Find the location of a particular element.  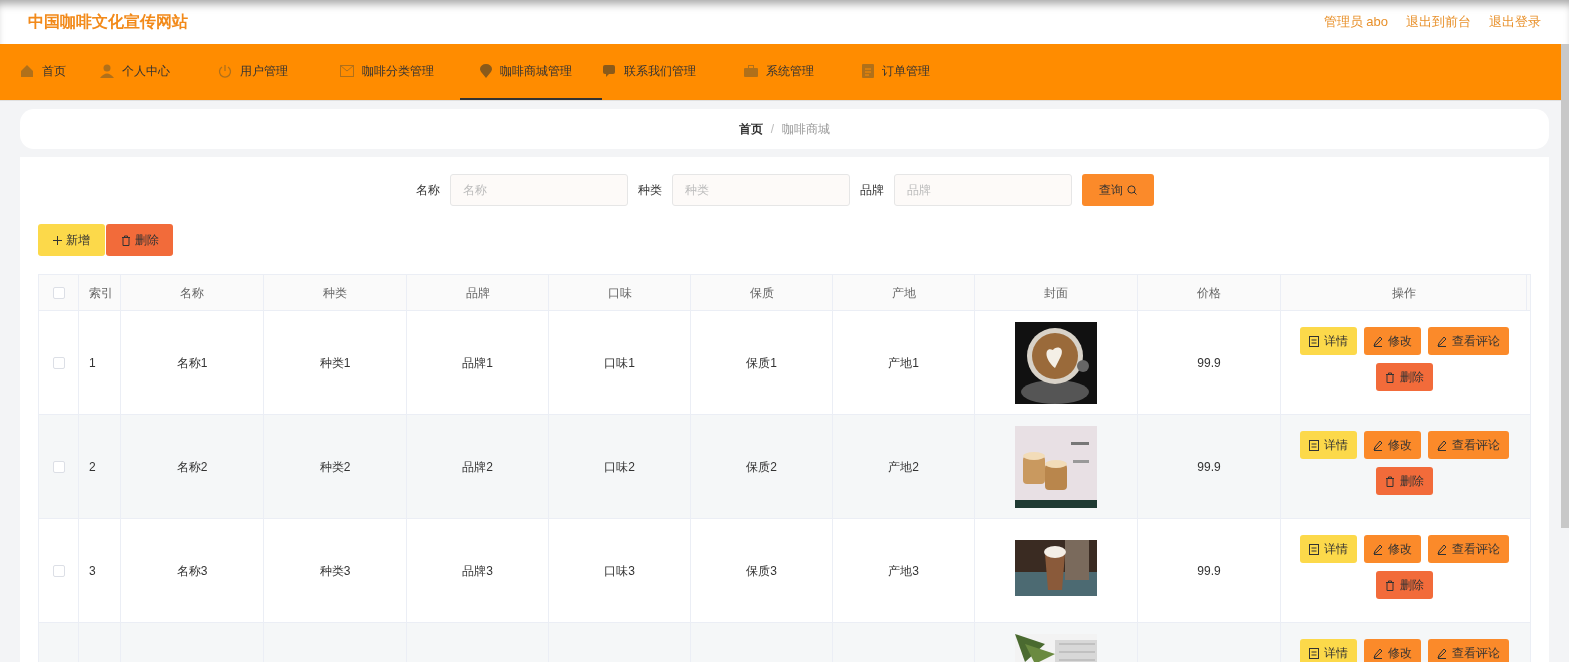

breadcrumb-item: 咖啡商城 is located at coordinates (806, 129).